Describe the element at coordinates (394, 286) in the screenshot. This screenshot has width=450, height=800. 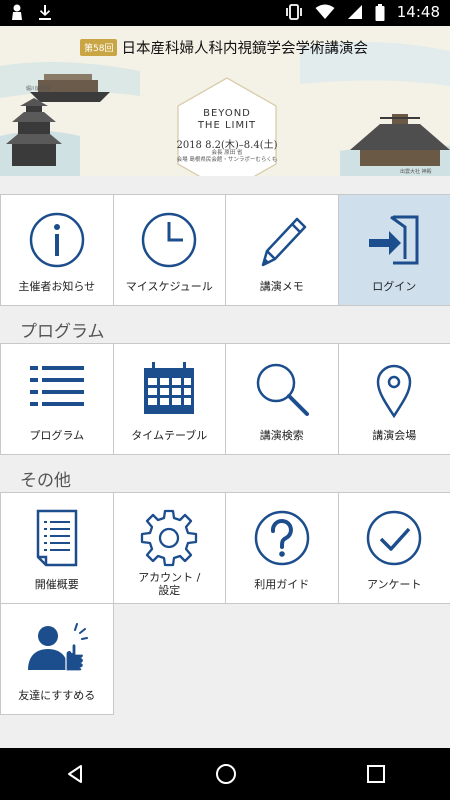
I see `tile-label: ログイン` at that location.